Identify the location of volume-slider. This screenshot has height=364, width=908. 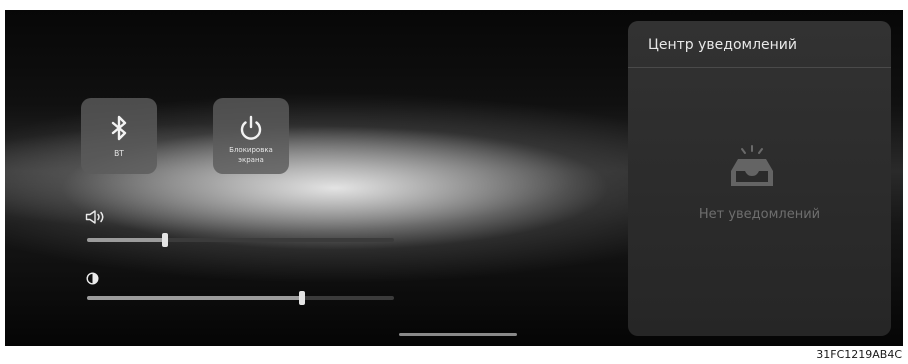
(240, 240).